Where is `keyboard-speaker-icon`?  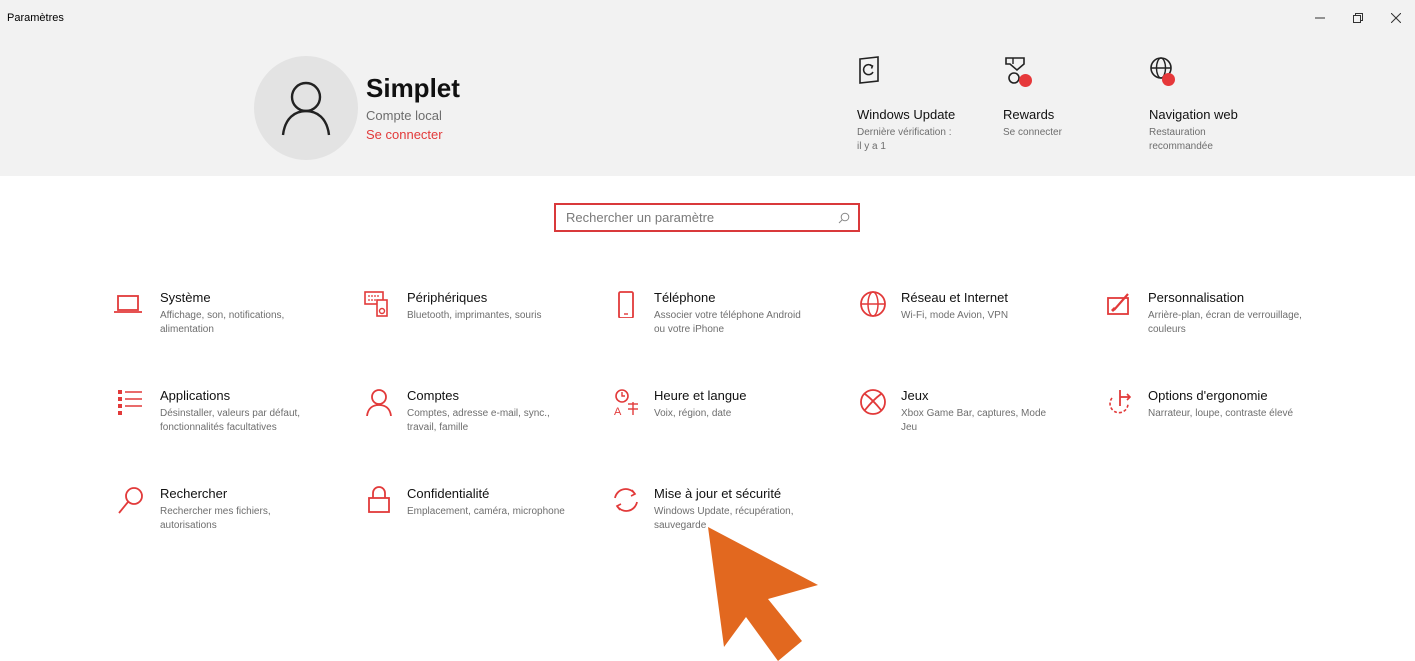
keyboard-speaker-icon is located at coordinates (376, 304).